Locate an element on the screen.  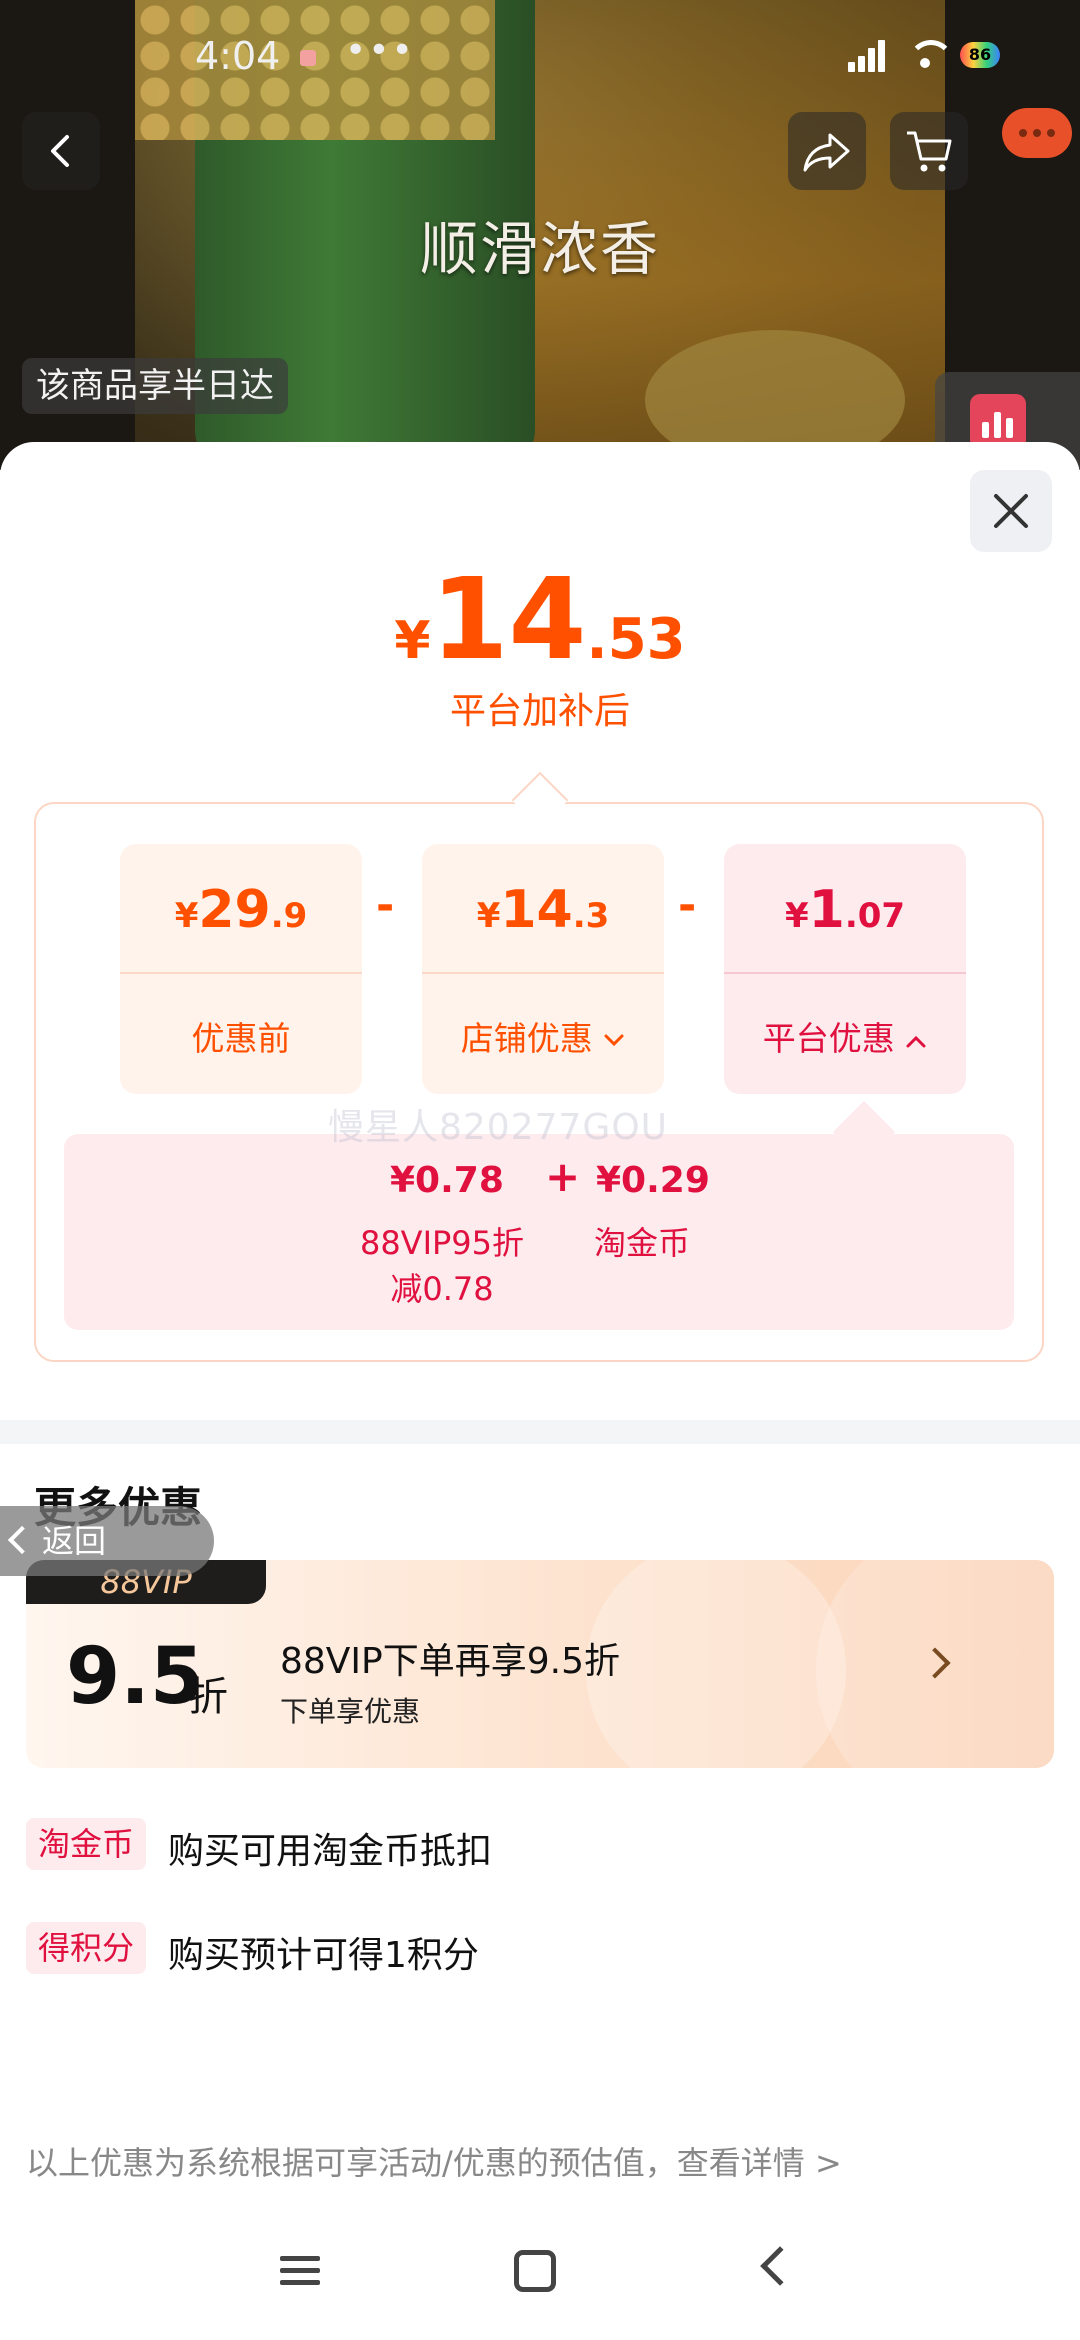
share-icon is located at coordinates (826, 152).